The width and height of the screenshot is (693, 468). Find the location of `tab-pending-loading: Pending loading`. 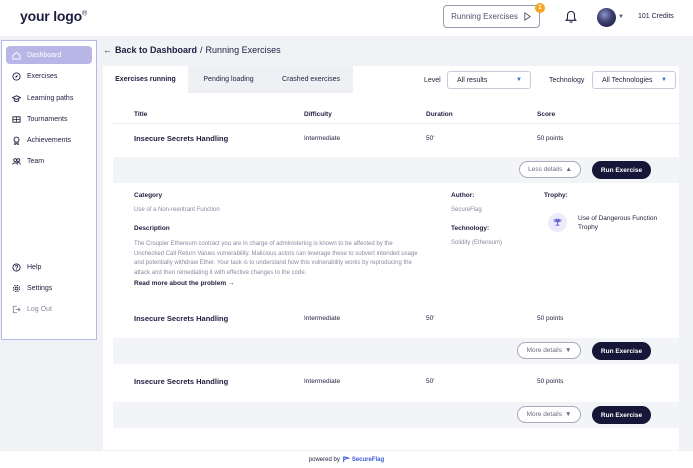

tab-pending-loading: Pending loading is located at coordinates (228, 79).